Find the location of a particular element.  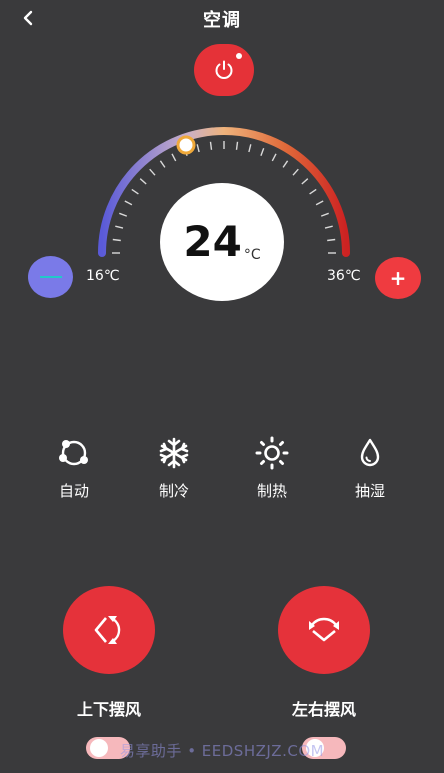

vertical-swing-button is located at coordinates (109, 630).